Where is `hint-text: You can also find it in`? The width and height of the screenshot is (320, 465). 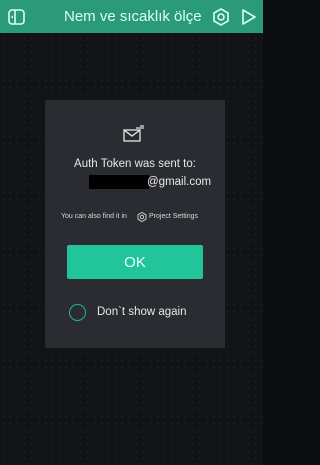 hint-text: You can also find it in is located at coordinates (94, 216).